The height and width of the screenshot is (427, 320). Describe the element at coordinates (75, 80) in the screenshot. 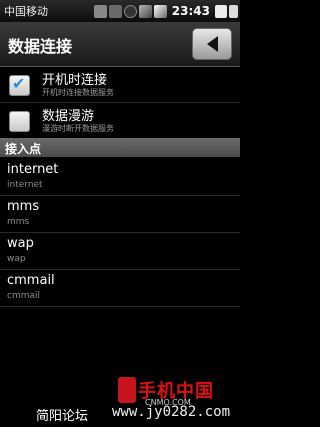

I see `setting-title: 开机时连接` at that location.